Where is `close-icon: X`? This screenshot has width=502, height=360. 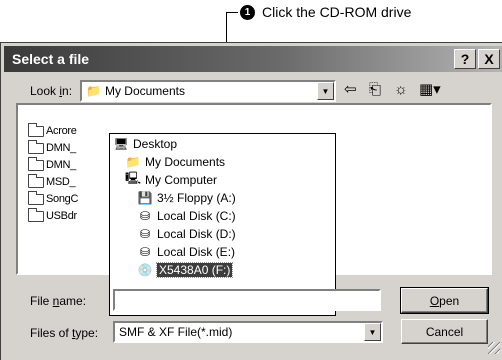 close-icon: X is located at coordinates (489, 59).